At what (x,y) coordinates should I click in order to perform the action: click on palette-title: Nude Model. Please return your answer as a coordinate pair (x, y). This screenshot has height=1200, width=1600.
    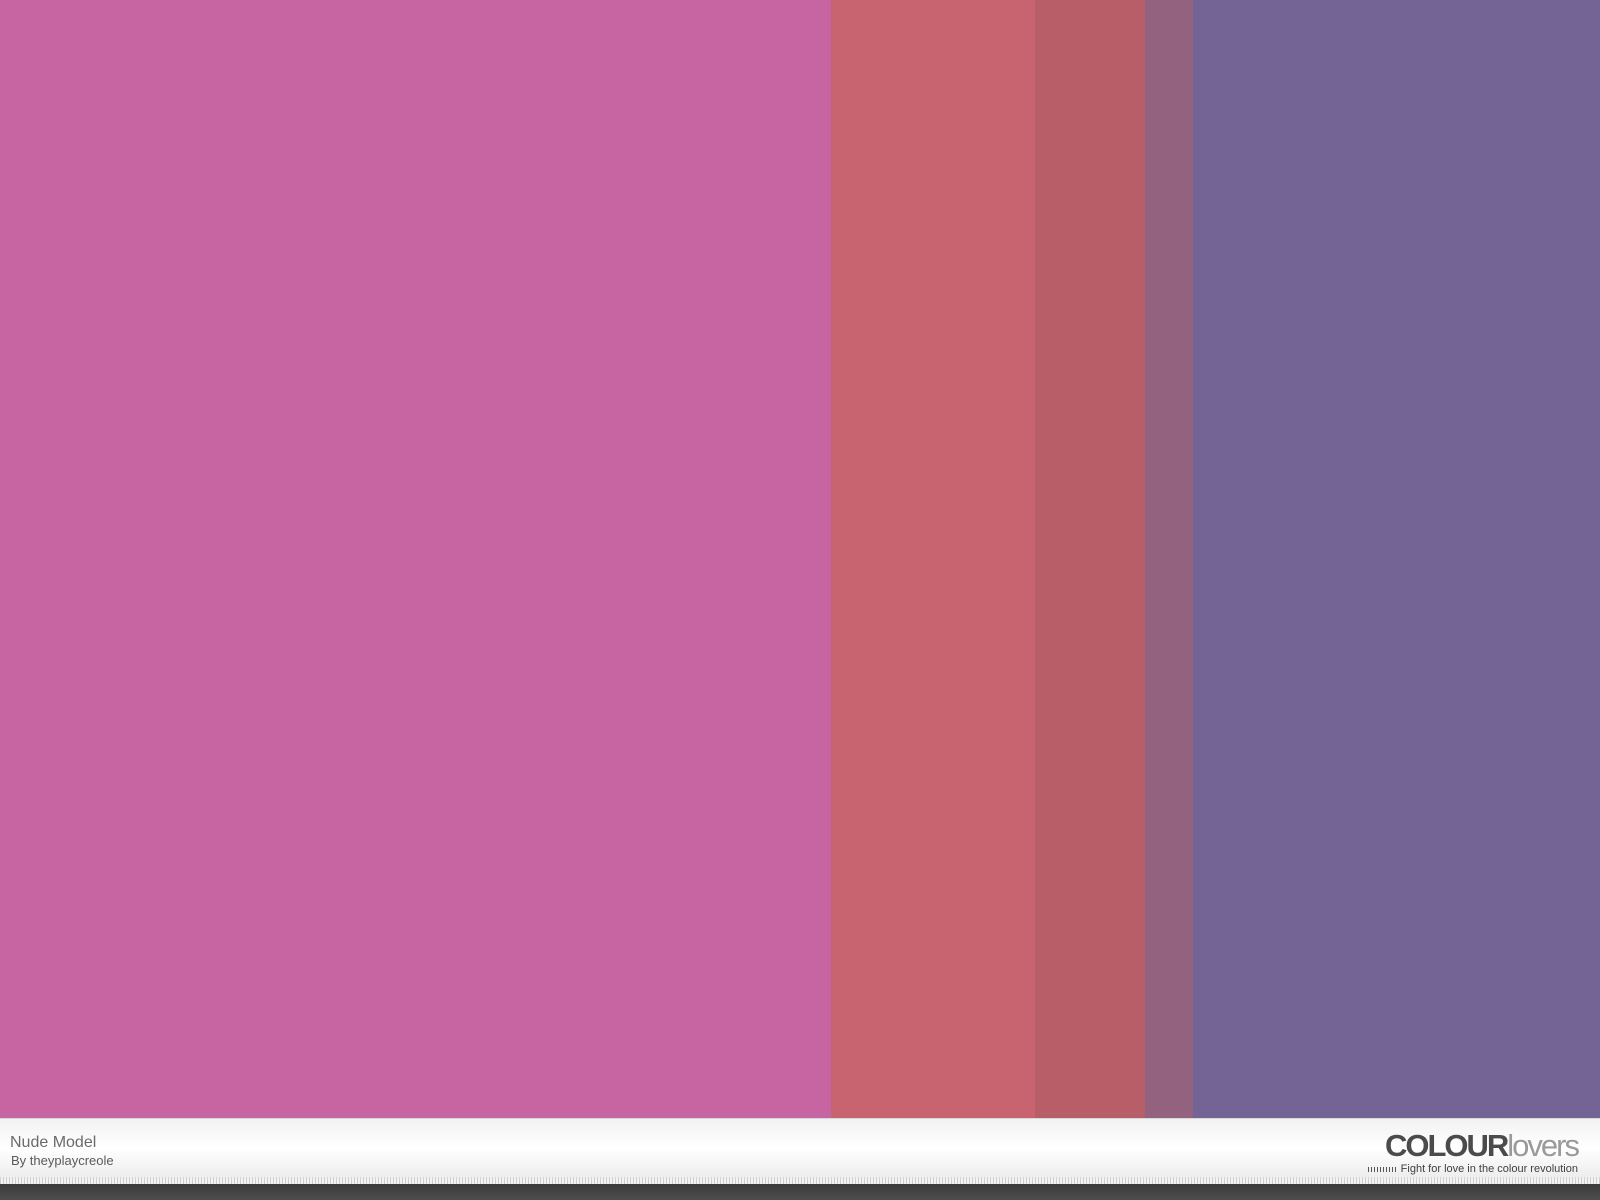
    Looking at the image, I should click on (53, 1142).